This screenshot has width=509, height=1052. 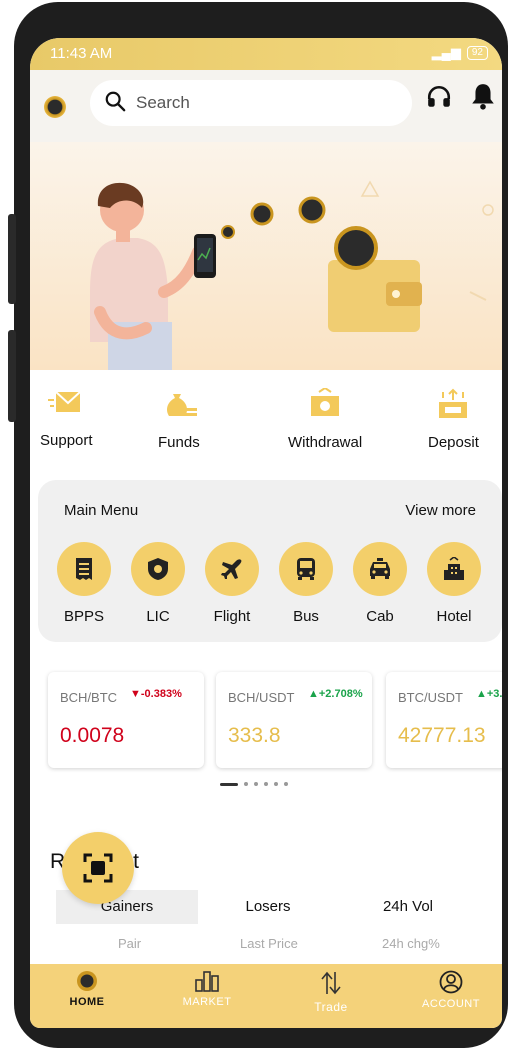 I want to click on bus-icon, so click(x=306, y=569).